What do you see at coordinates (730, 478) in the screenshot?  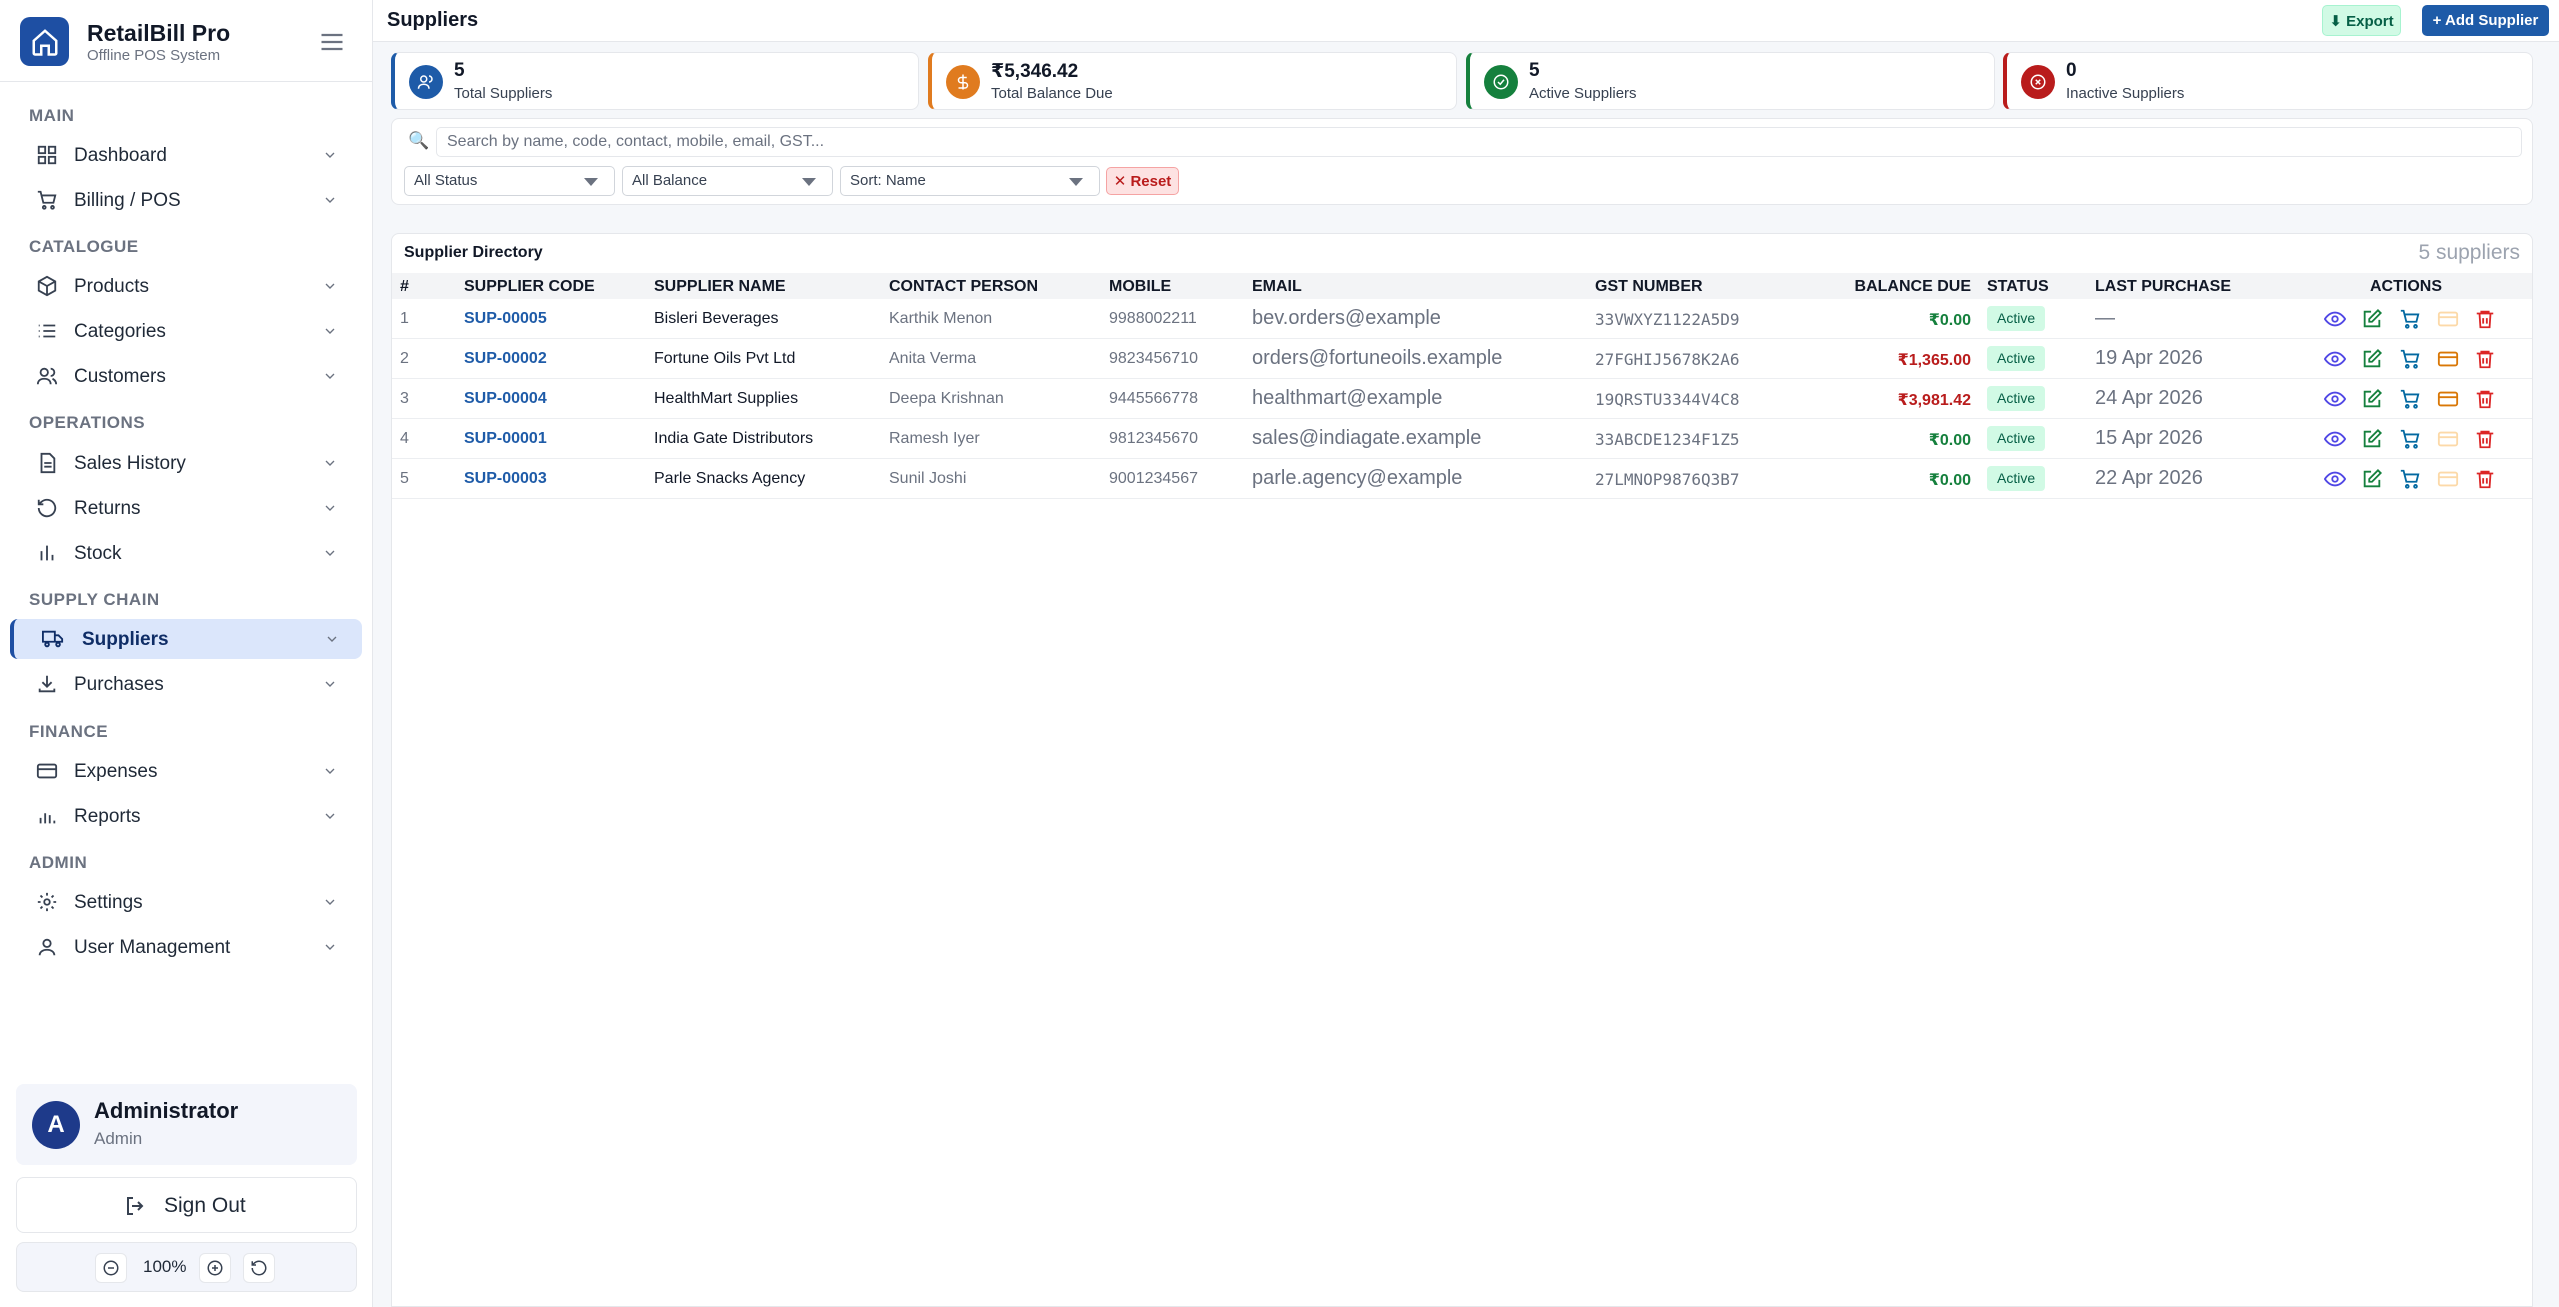 I see `supplier-name: Parle Snacks Agency` at bounding box center [730, 478].